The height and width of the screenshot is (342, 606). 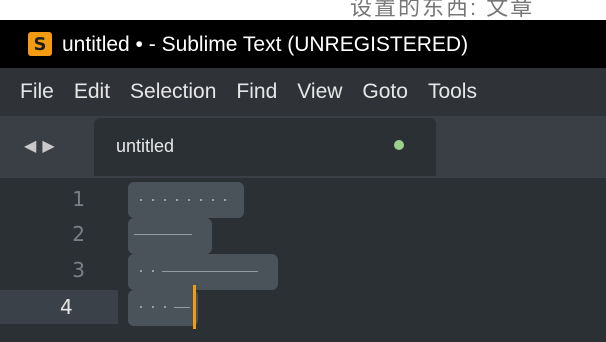 I want to click on window-title: untitled • - Sublime Text (UNREGISTERED), so click(x=265, y=44).